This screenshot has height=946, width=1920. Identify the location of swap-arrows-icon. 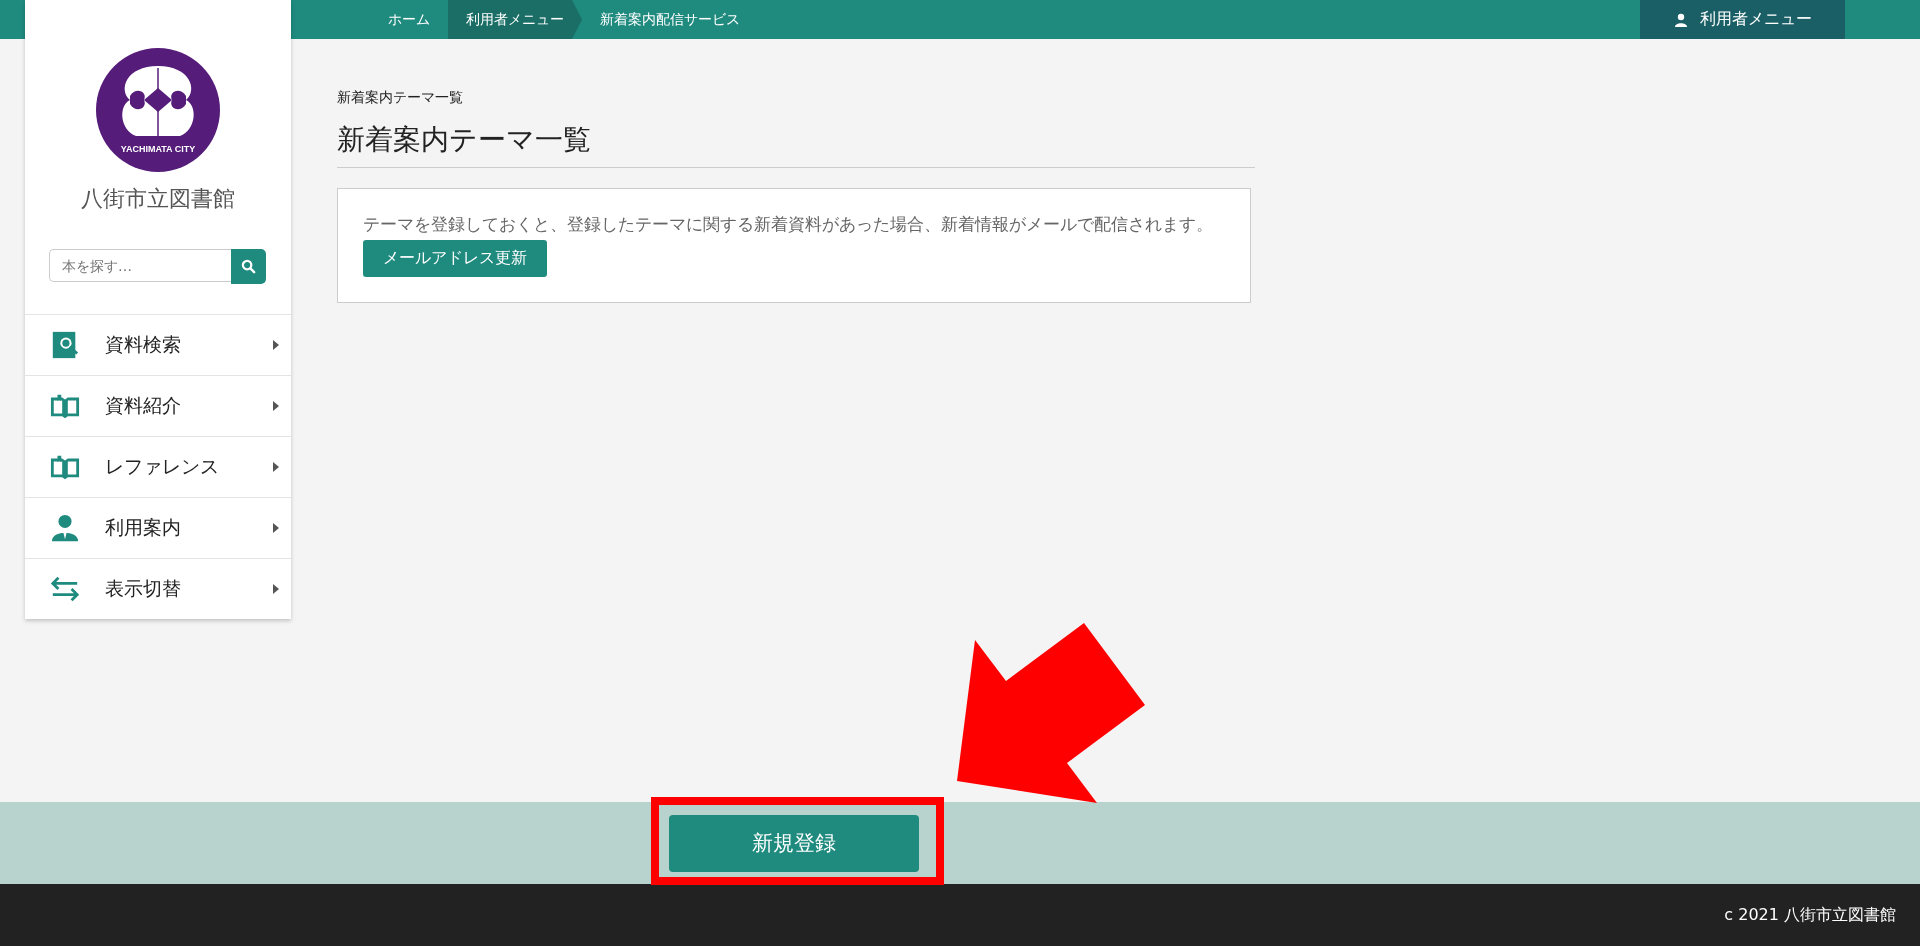
(65, 589).